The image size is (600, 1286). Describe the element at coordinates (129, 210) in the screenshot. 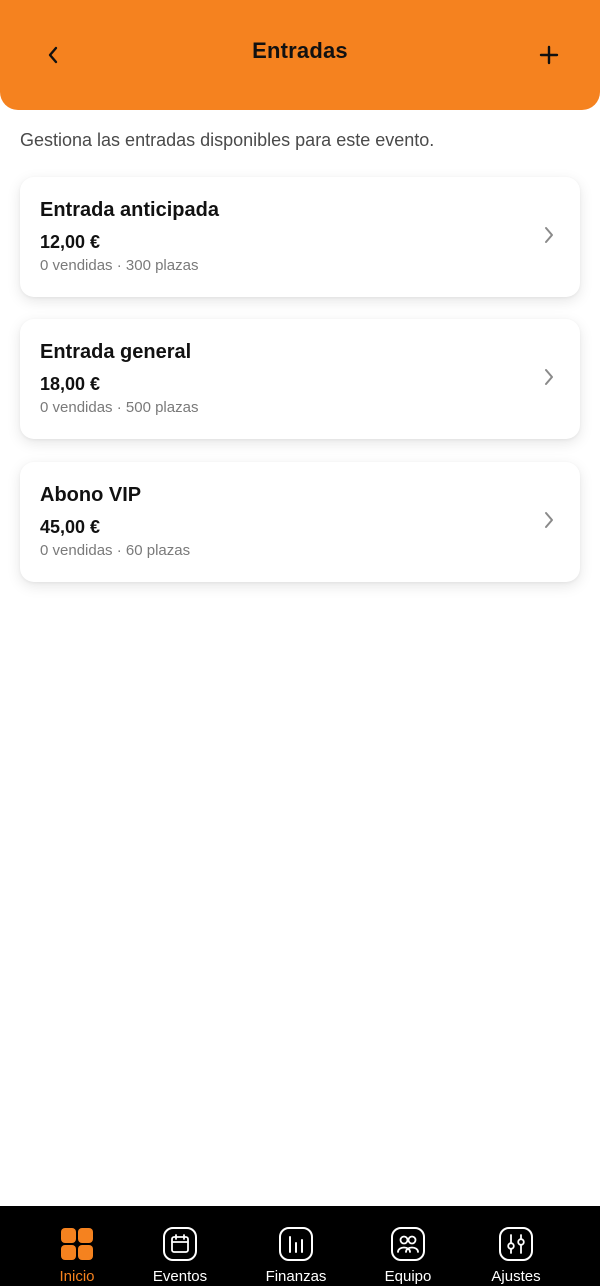

I see `ticket-name: Entrada anticipada` at that location.